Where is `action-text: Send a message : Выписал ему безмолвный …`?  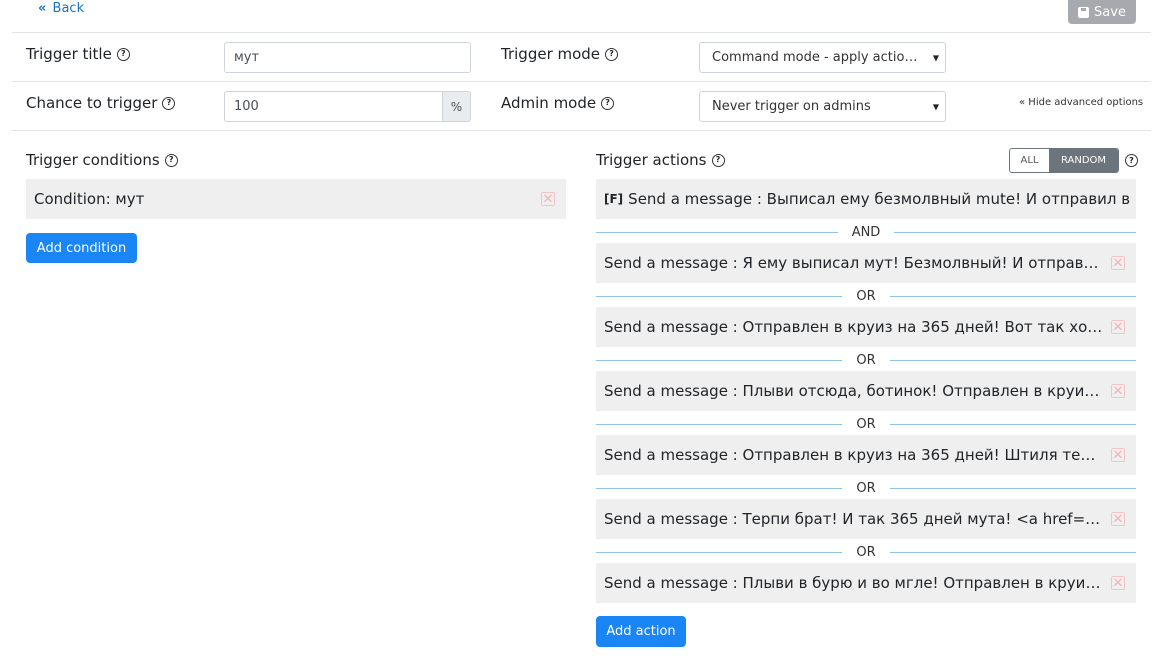 action-text: Send a message : Выписал ему безмолвный … is located at coordinates (882, 199).